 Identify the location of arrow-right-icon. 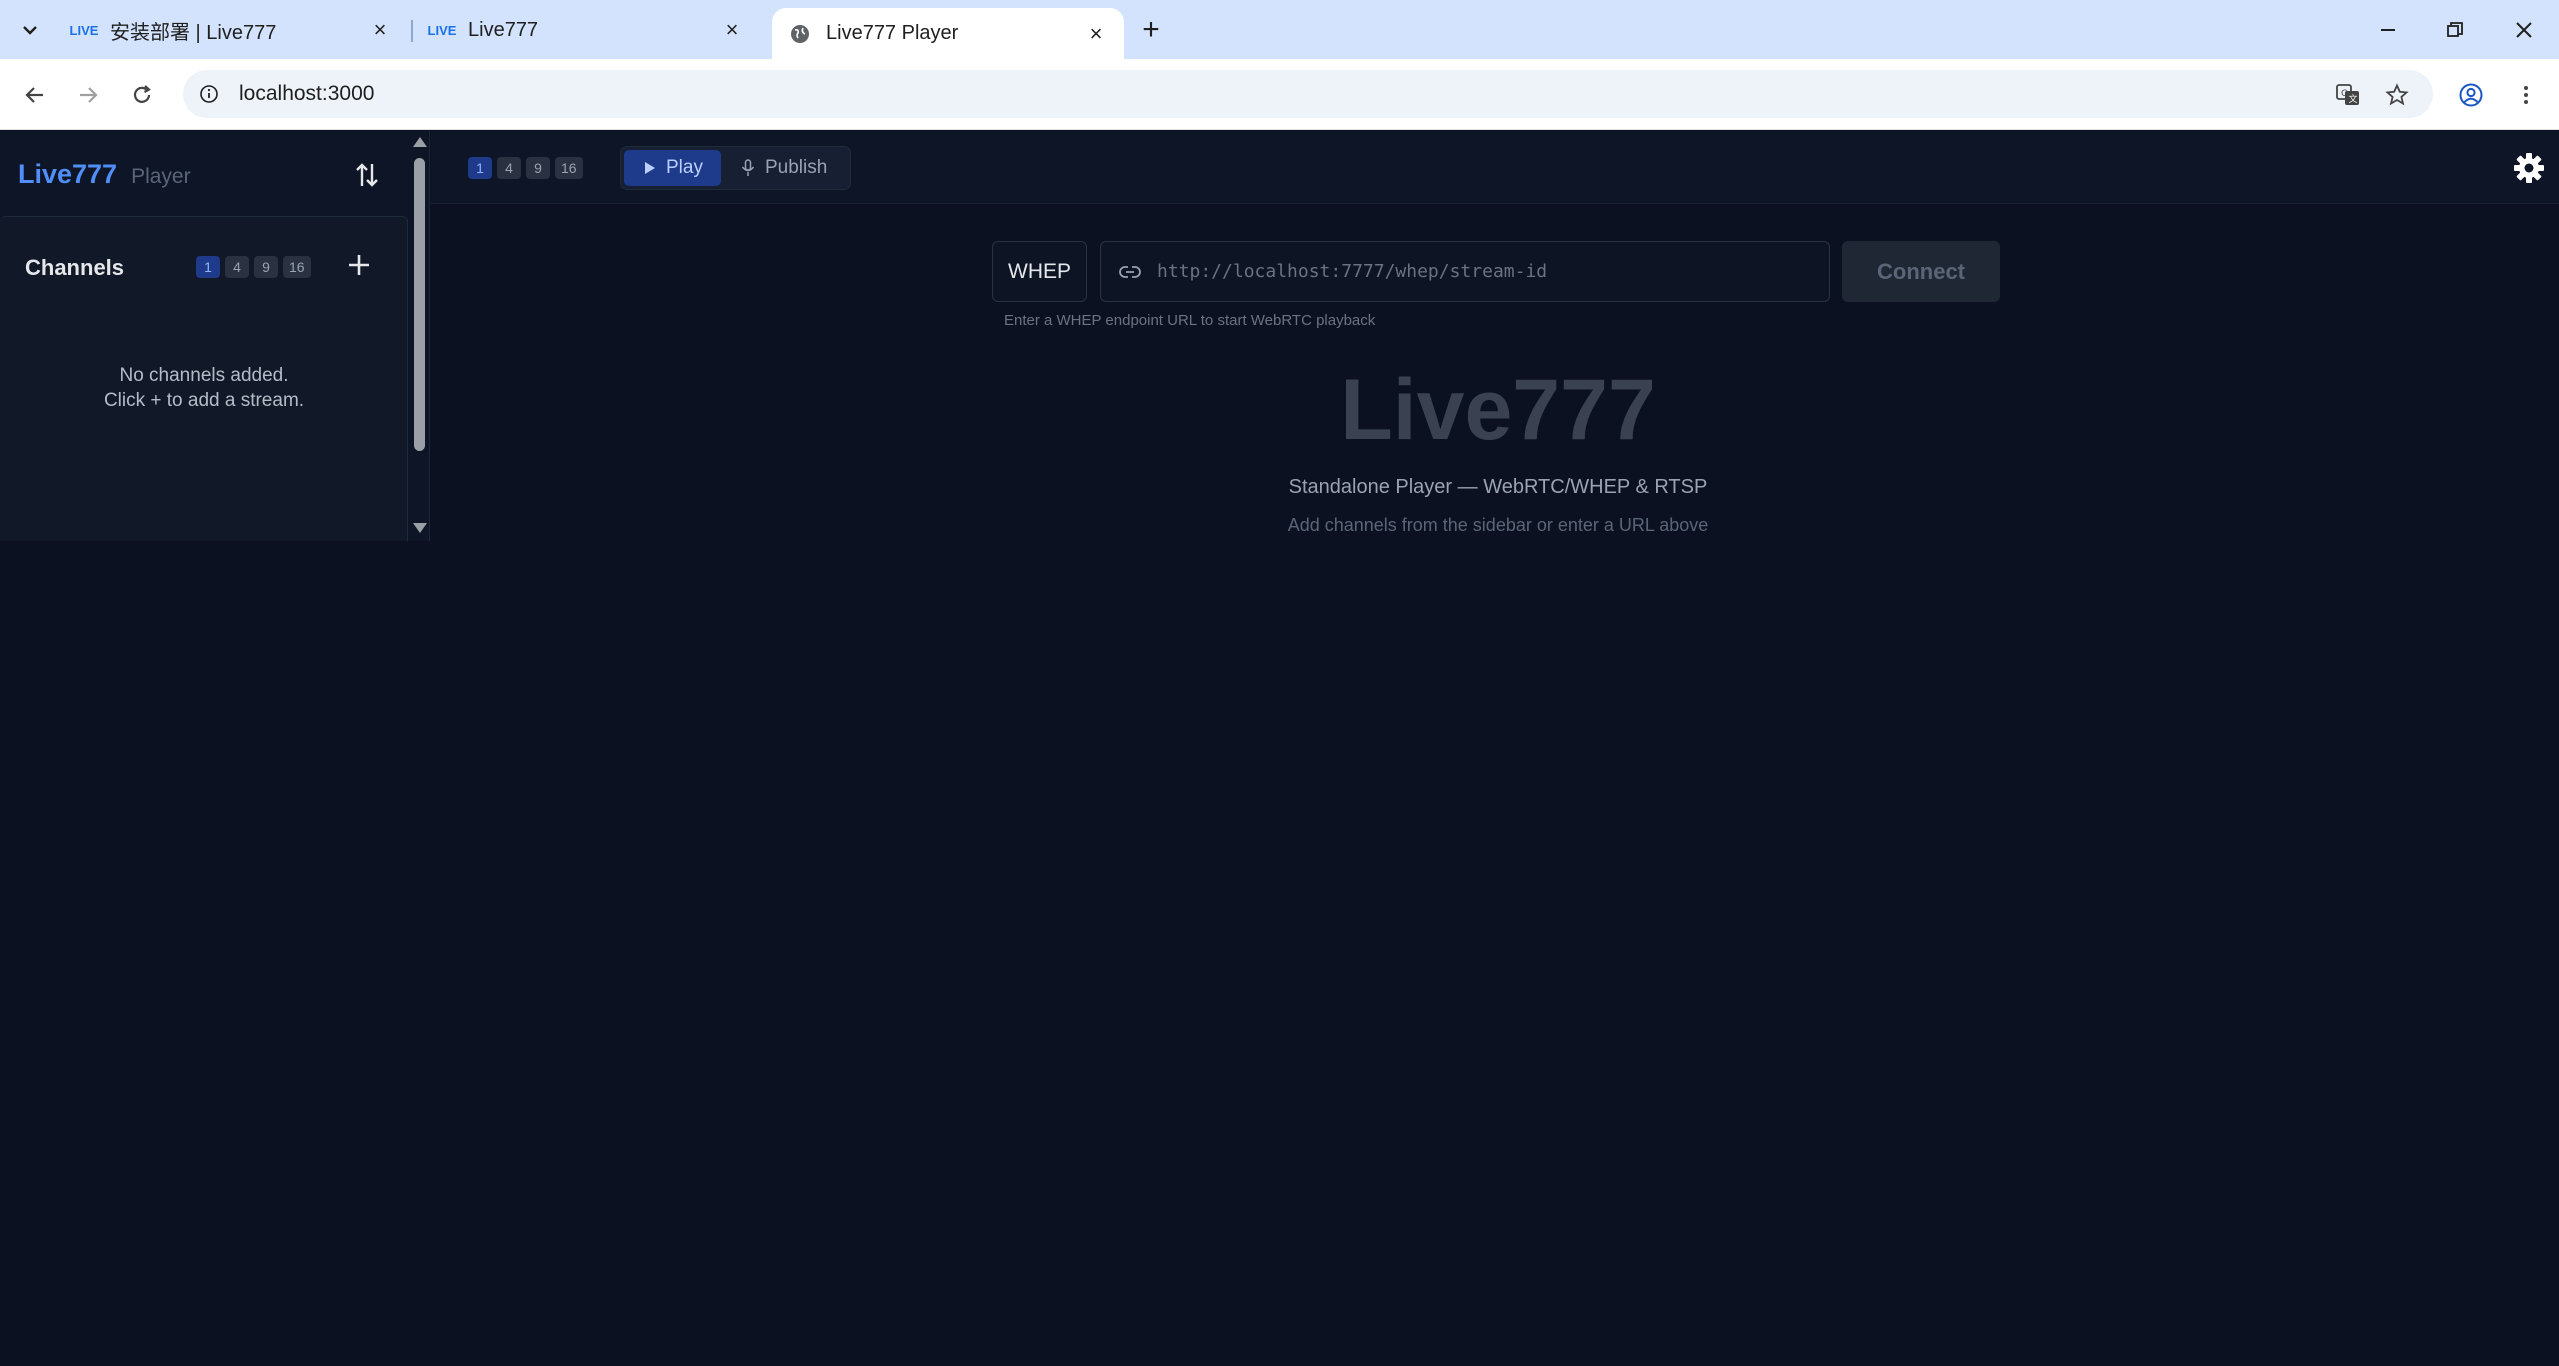
(89, 95).